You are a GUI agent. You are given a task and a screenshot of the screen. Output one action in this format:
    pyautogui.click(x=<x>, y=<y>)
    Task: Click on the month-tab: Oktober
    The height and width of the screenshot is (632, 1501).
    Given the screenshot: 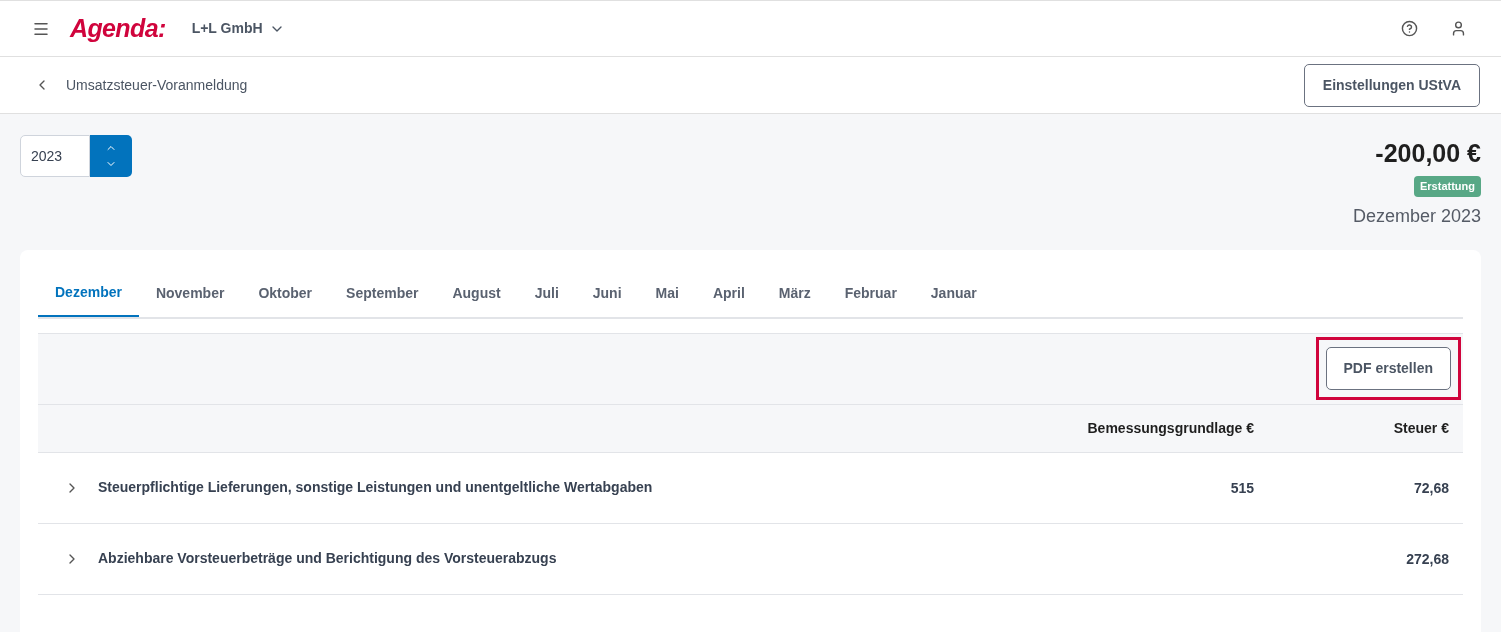 What is the action you would take?
    pyautogui.click(x=285, y=293)
    